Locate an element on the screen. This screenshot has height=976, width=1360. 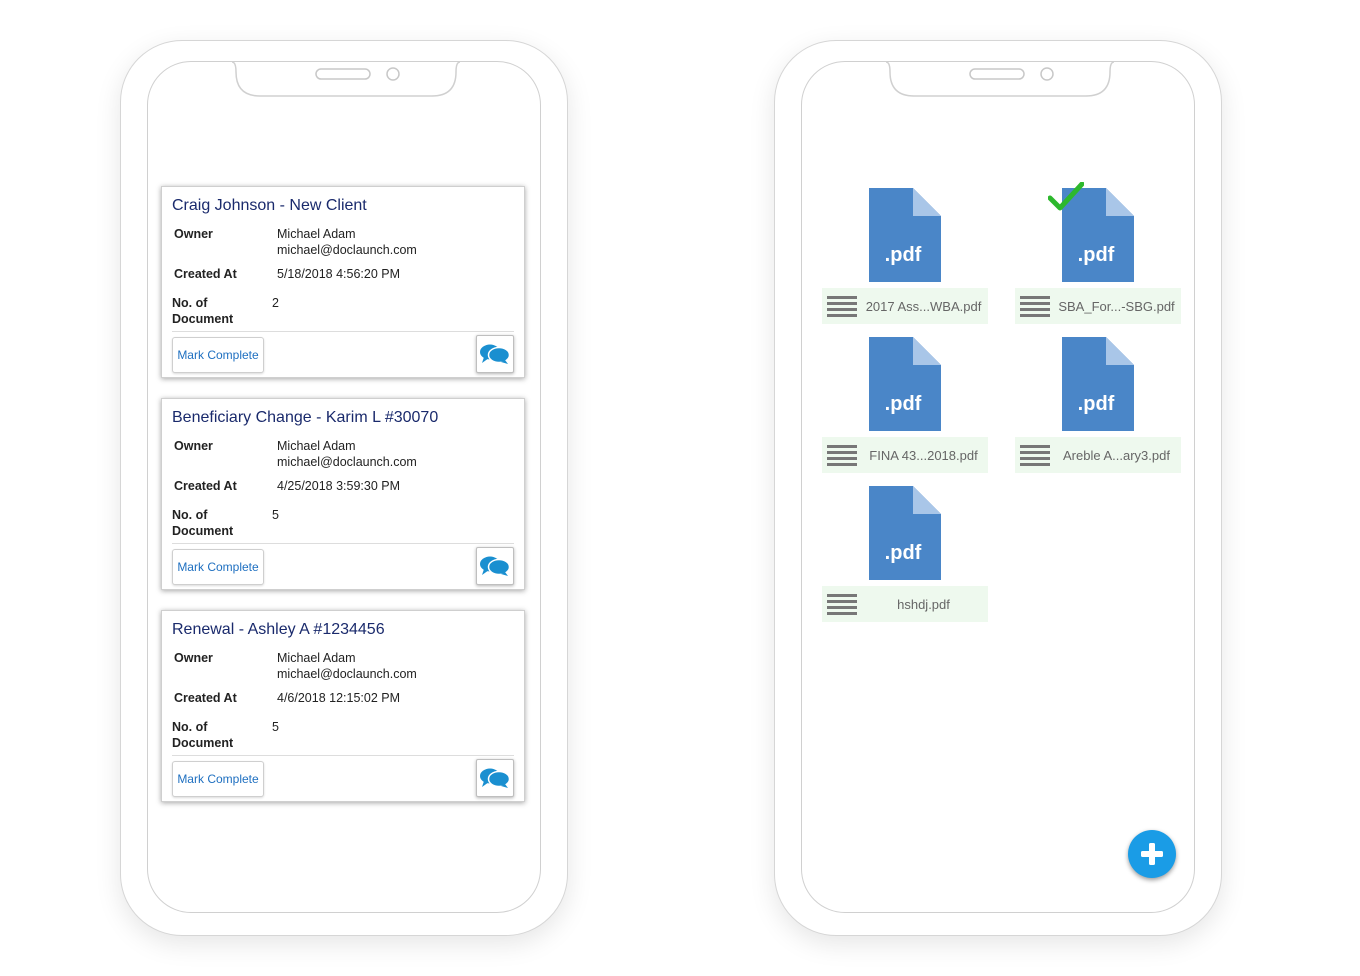
file-name: 2017 Ass...WBA.pdf is located at coordinates (923, 306).